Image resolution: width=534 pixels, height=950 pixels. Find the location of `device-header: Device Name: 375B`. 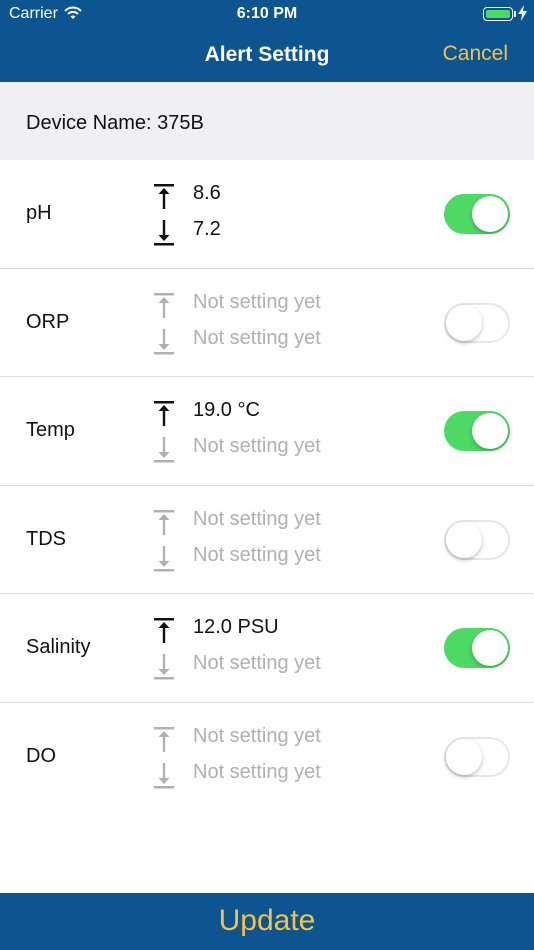

device-header: Device Name: 375B is located at coordinates (267, 121).